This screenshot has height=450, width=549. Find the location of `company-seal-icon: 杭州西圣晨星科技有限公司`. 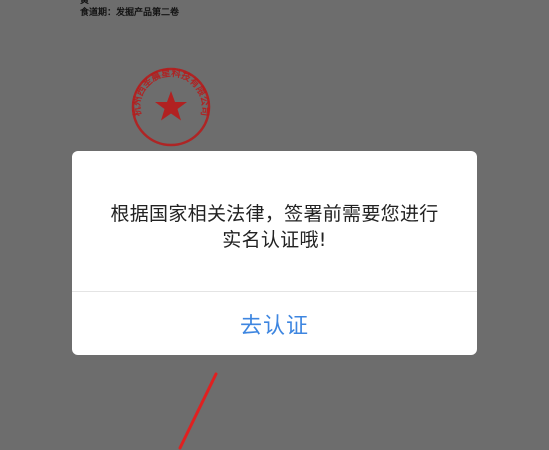

company-seal-icon: 杭州西圣晨星科技有限公司 is located at coordinates (170, 107).